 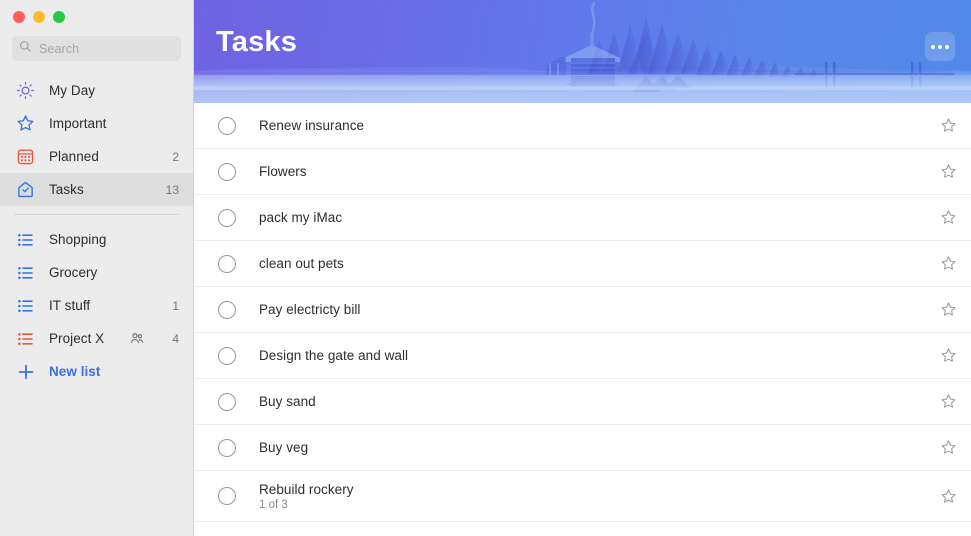 I want to click on table-row: Design the gate and wall, so click(x=582, y=356).